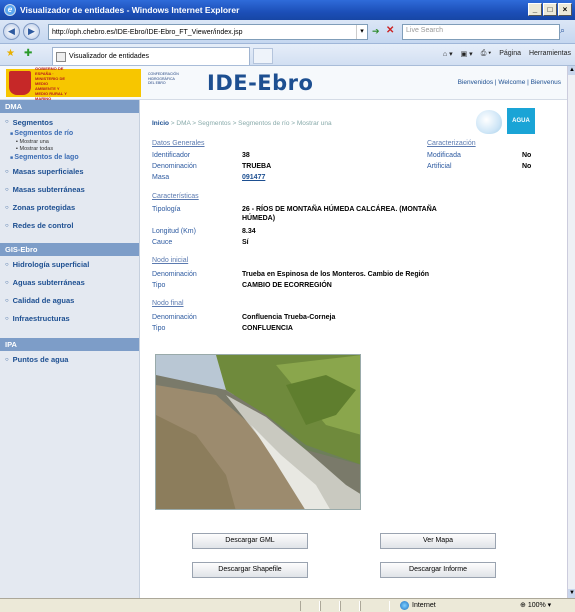  Describe the element at coordinates (562, 30) in the screenshot. I see `search-icon: ⌕` at that location.